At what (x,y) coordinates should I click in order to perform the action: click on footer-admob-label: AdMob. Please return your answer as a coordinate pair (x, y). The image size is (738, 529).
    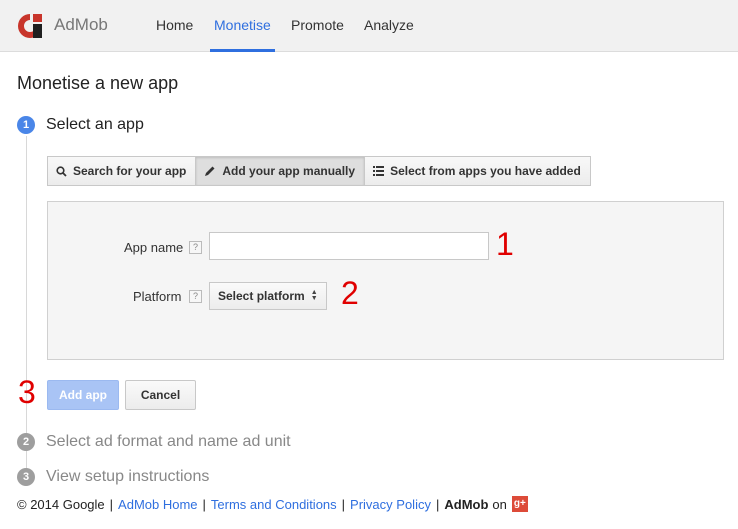
    Looking at the image, I should click on (466, 504).